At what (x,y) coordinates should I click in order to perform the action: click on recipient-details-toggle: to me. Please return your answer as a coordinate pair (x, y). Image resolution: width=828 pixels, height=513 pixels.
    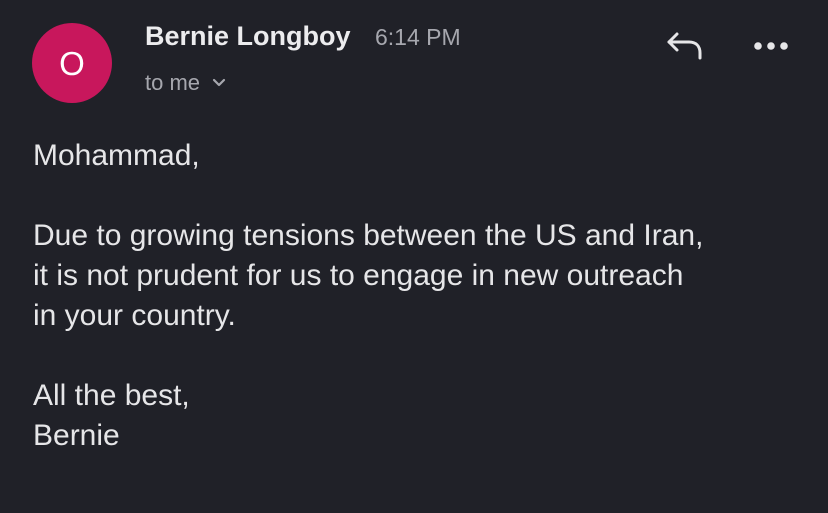
    Looking at the image, I should click on (185, 83).